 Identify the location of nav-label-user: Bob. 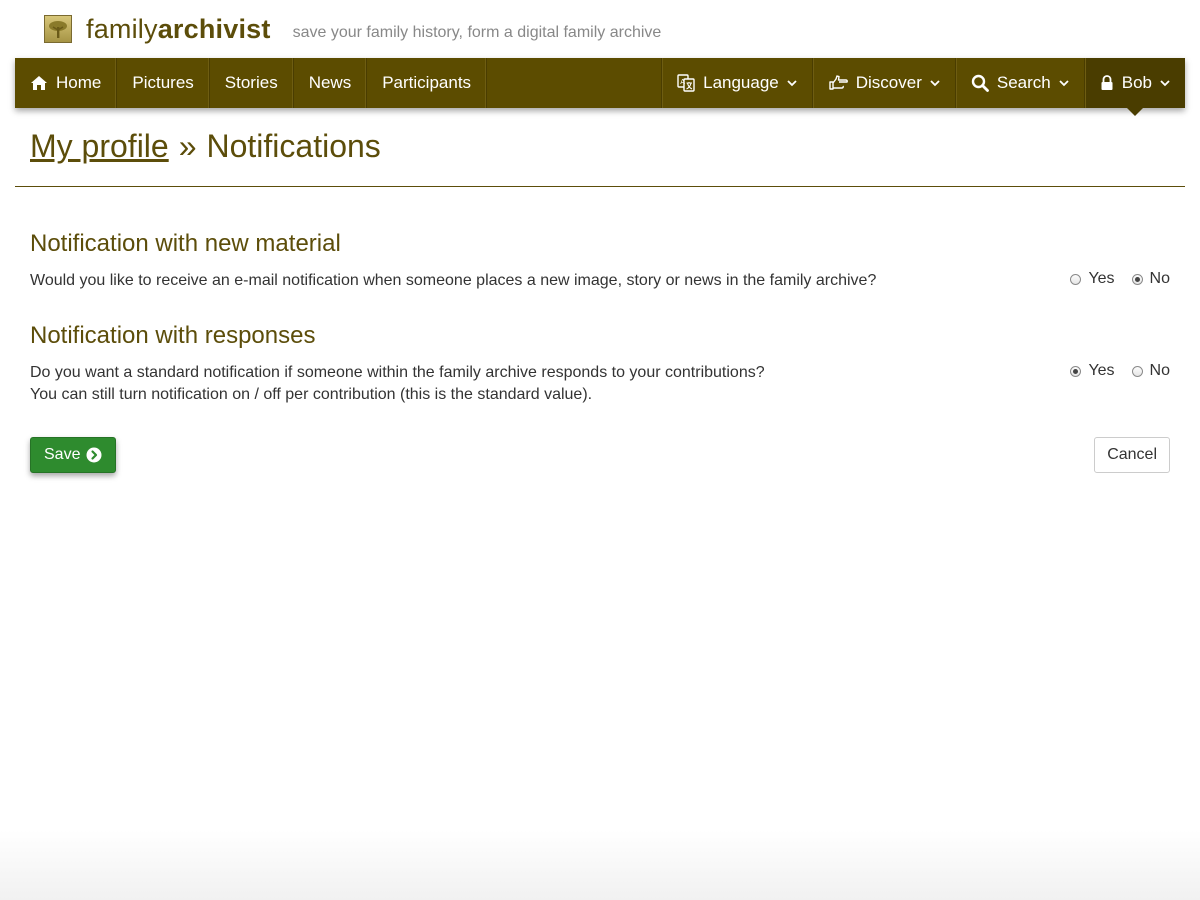
(1136, 82).